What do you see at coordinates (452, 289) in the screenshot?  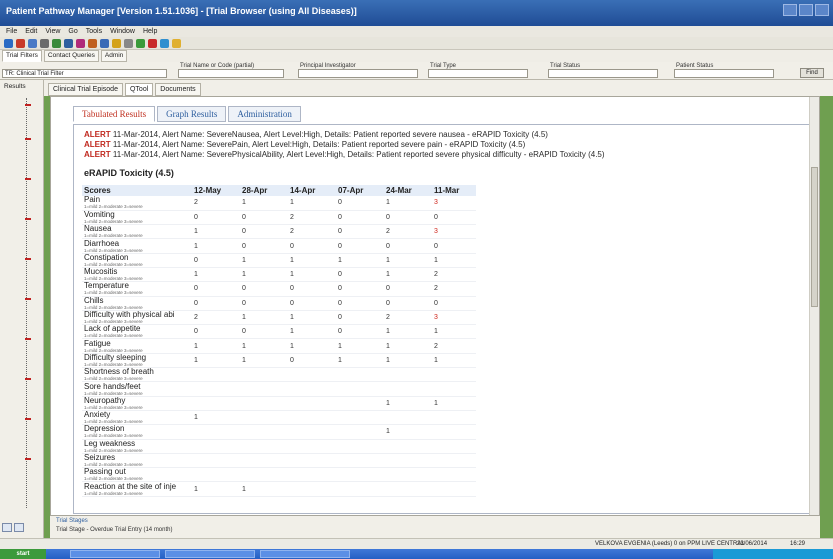 I see `score-value-cell: 2` at bounding box center [452, 289].